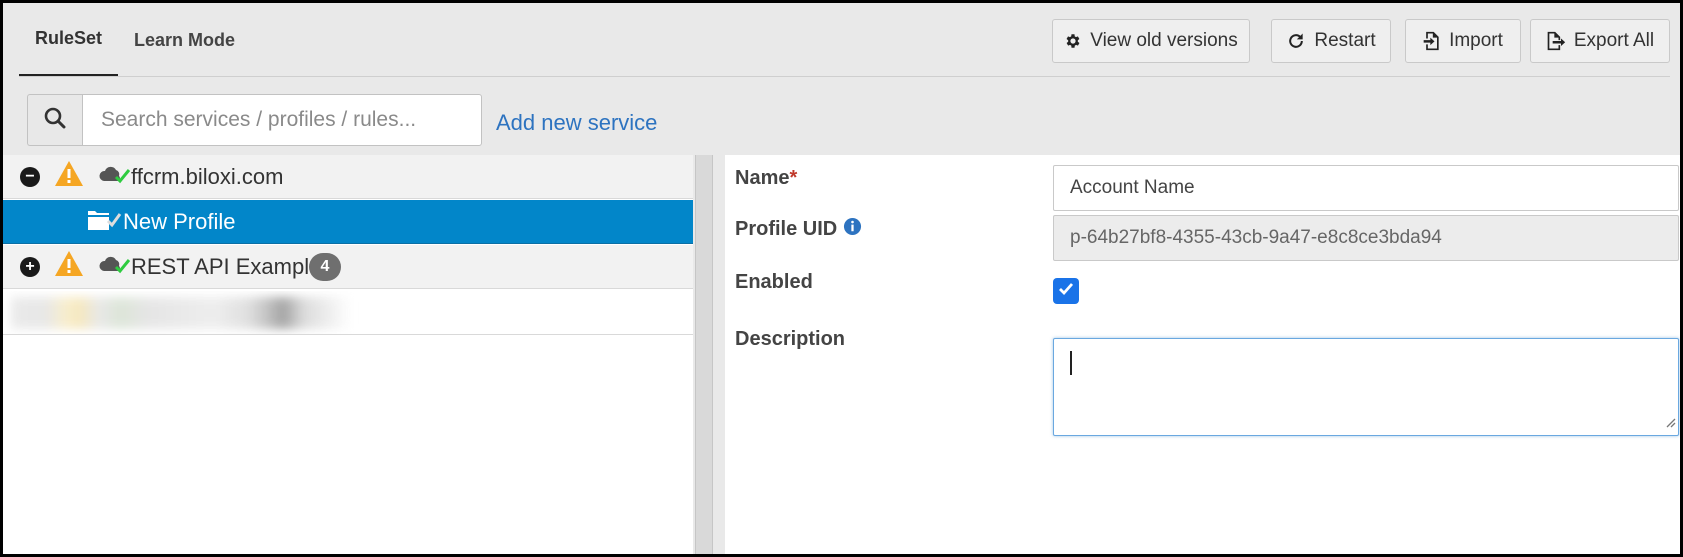 This screenshot has width=1683, height=557. I want to click on name-field: Account Name, so click(1366, 188).